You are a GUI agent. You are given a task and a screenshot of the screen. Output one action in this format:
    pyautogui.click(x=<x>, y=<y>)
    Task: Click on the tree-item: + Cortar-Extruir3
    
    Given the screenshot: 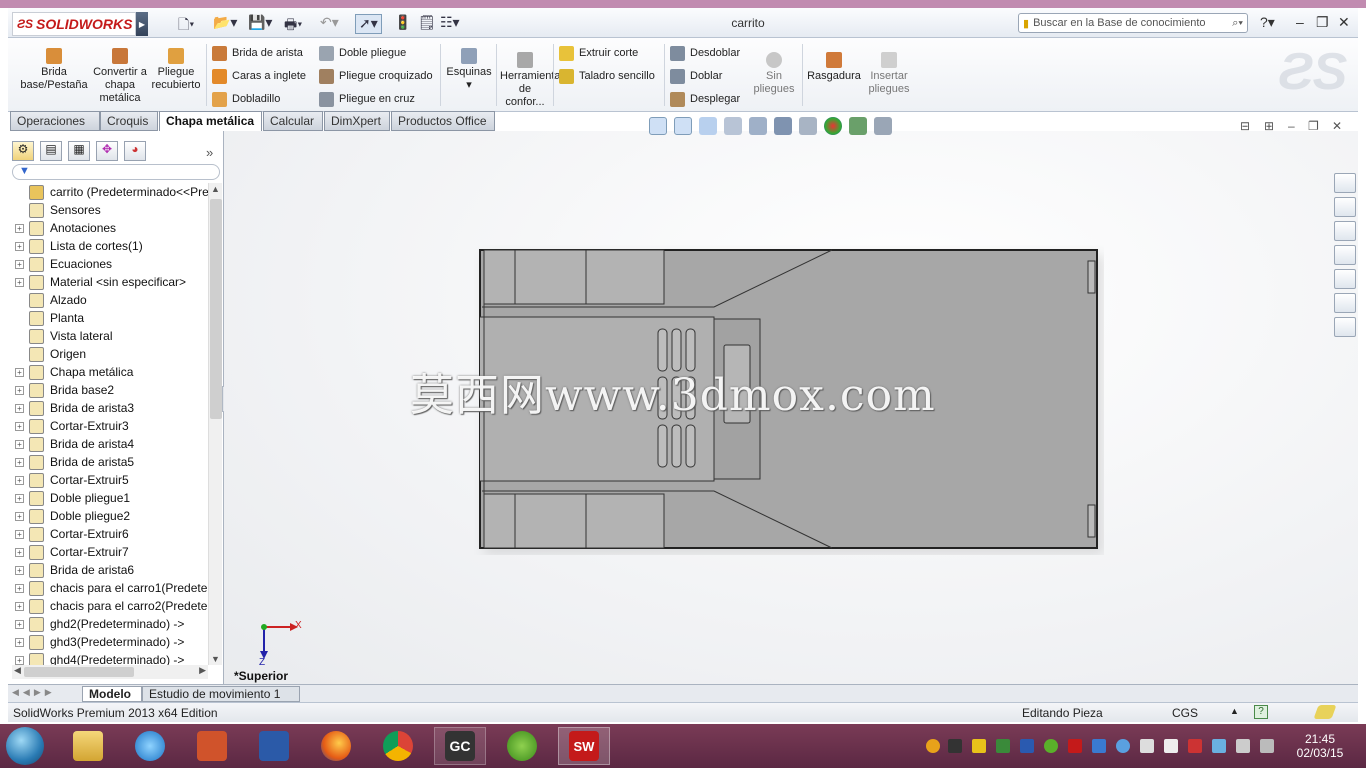 What is the action you would take?
    pyautogui.click(x=110, y=426)
    